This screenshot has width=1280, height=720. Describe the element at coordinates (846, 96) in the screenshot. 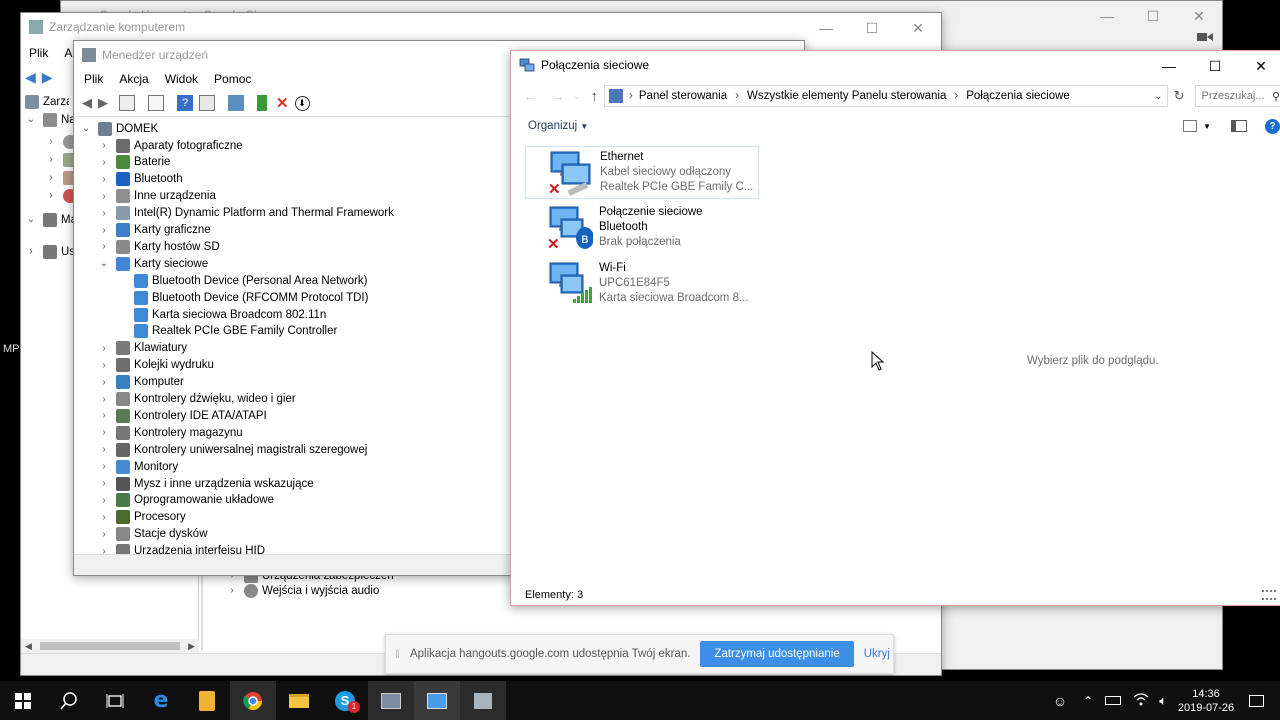

I see `breadcrumb-item-all-items: Wszystkie elementy Panelu sterowania` at that location.